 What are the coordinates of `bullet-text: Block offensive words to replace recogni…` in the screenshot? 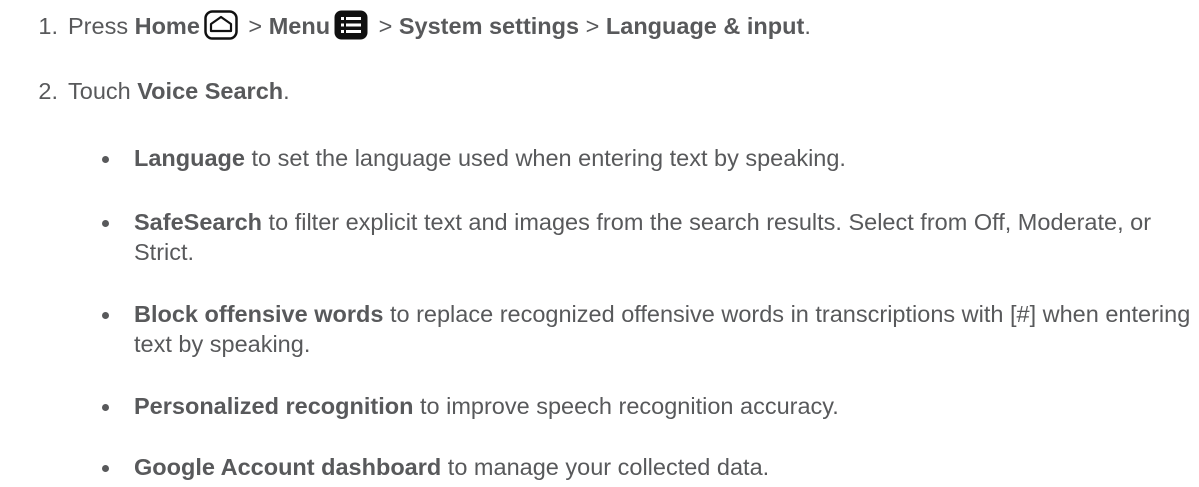 It's located at (664, 329).